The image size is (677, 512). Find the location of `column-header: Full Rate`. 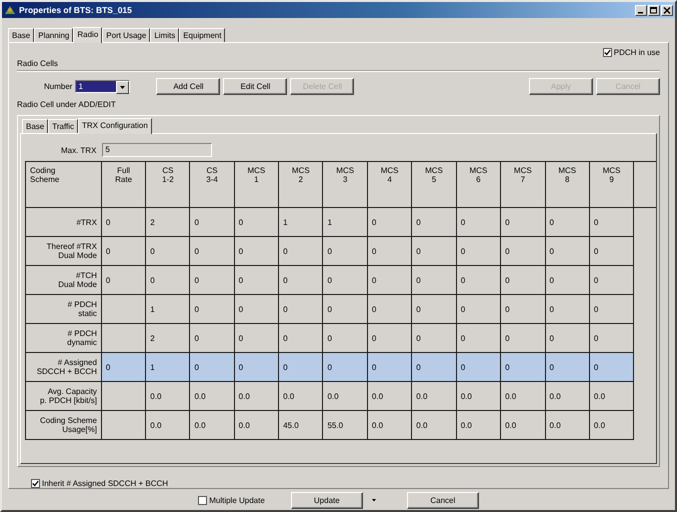

column-header: Full Rate is located at coordinates (123, 185).